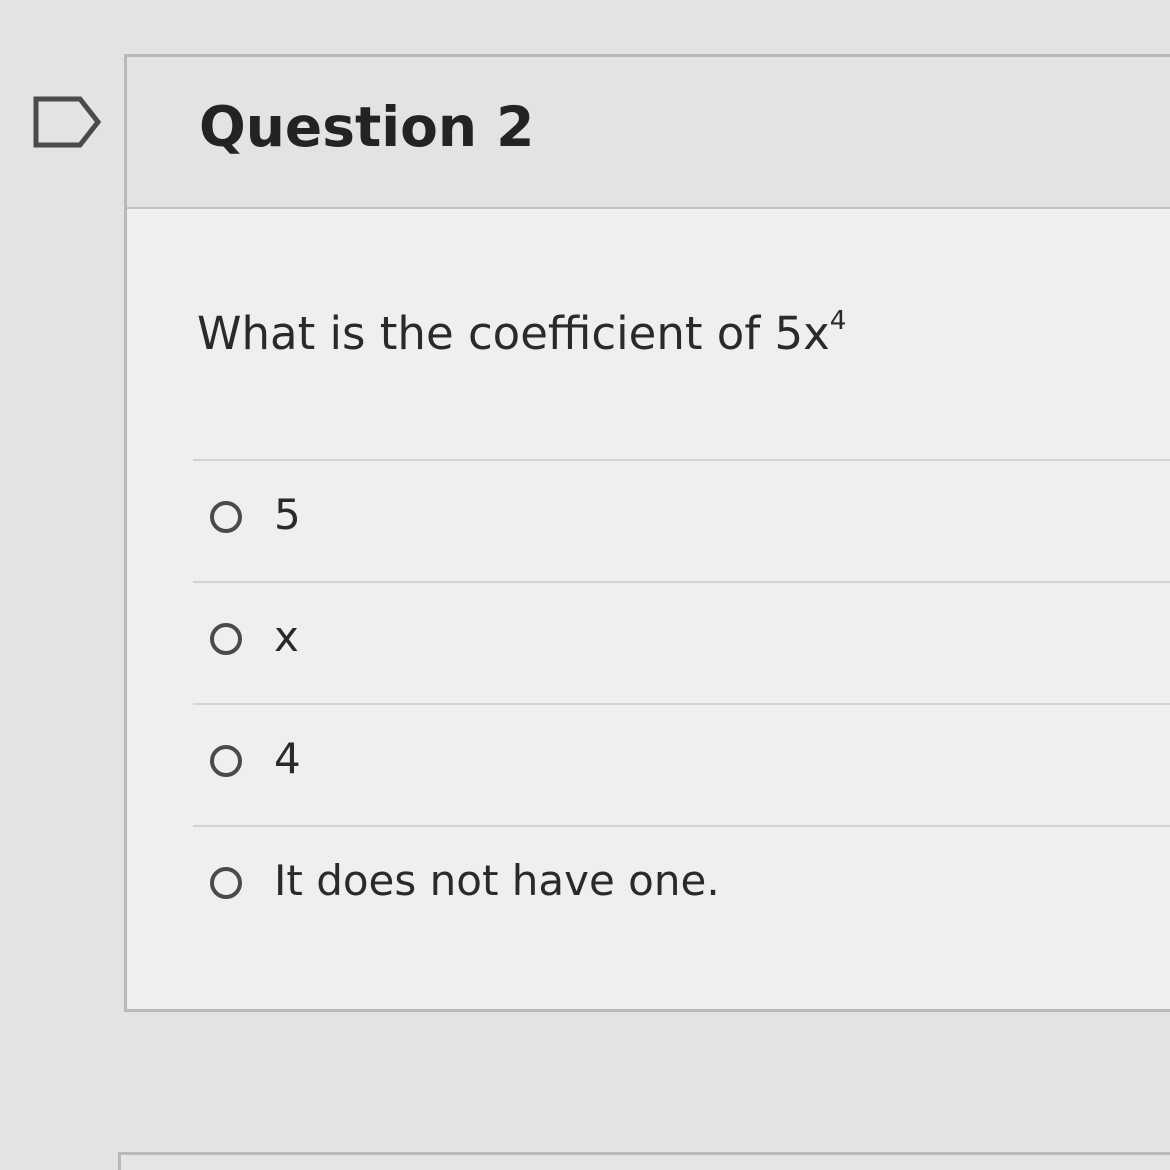  I want to click on next-question-card-edge, so click(644, 1161).